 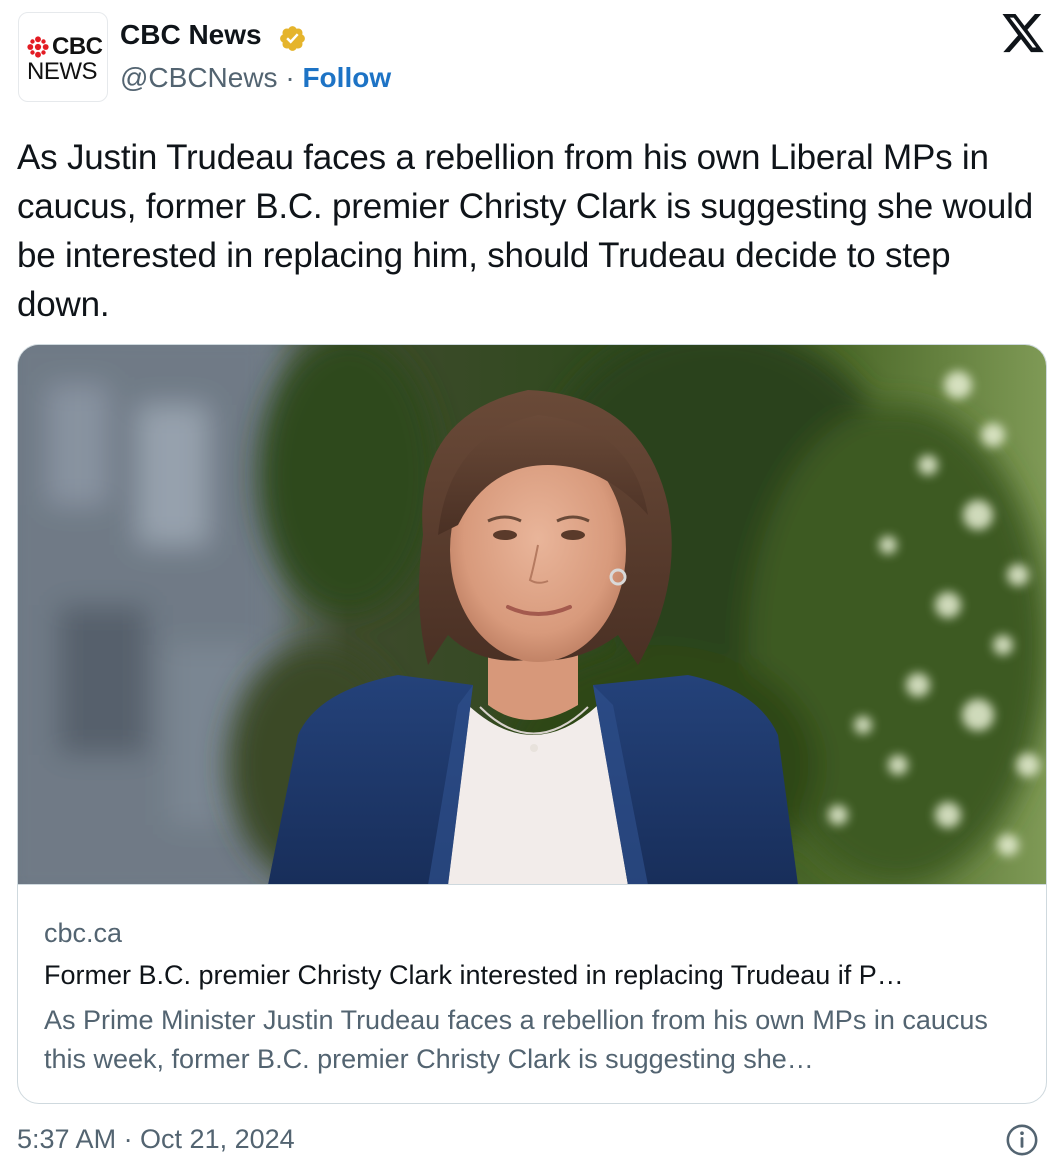 I want to click on handle-row: @CBCNews · Follow, so click(x=255, y=78).